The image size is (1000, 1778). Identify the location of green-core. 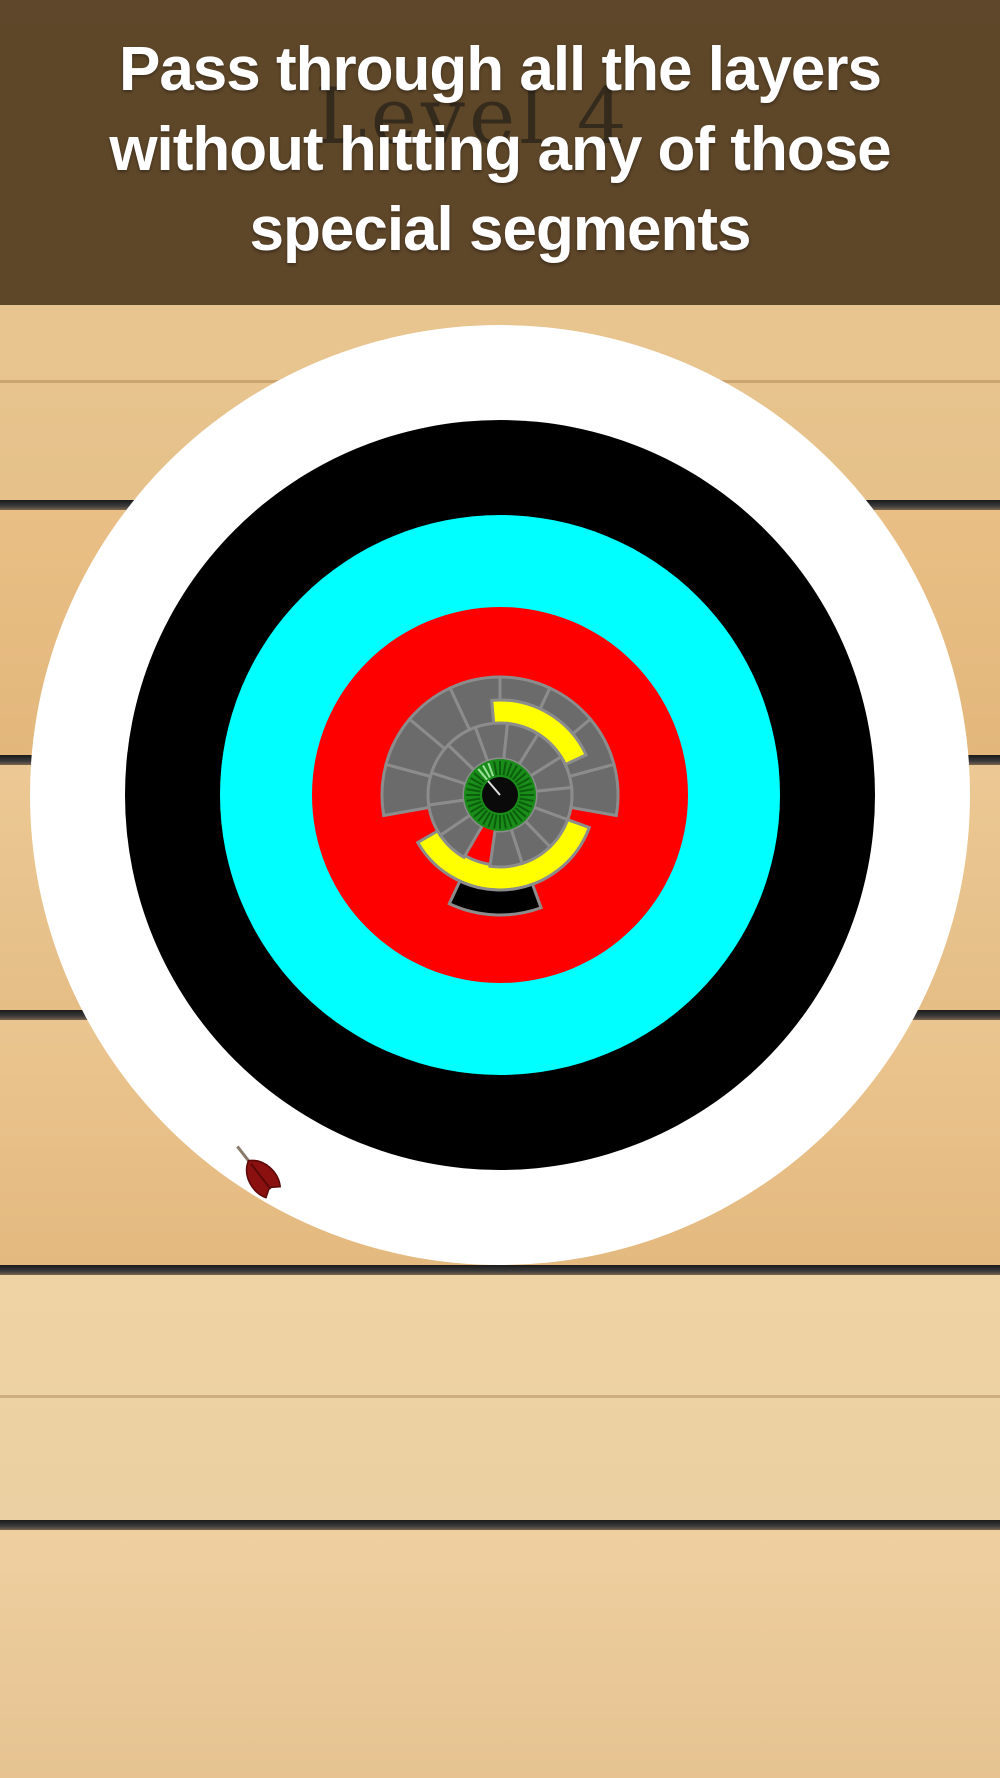
(500, 795).